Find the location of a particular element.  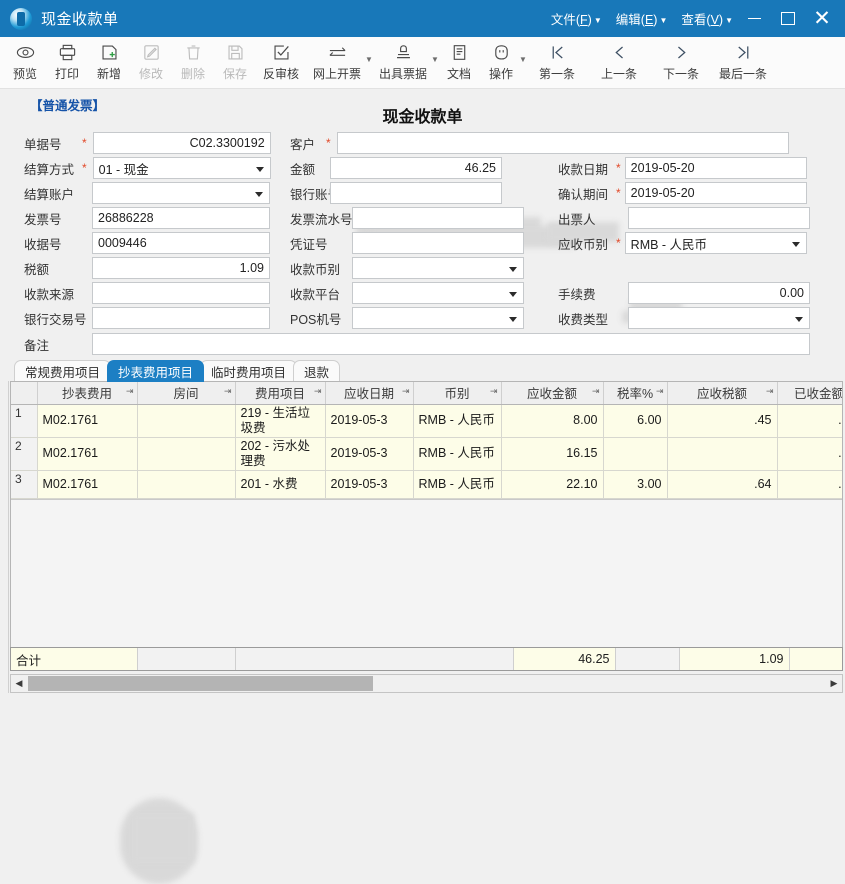

cell-tax: .64 is located at coordinates (722, 484).